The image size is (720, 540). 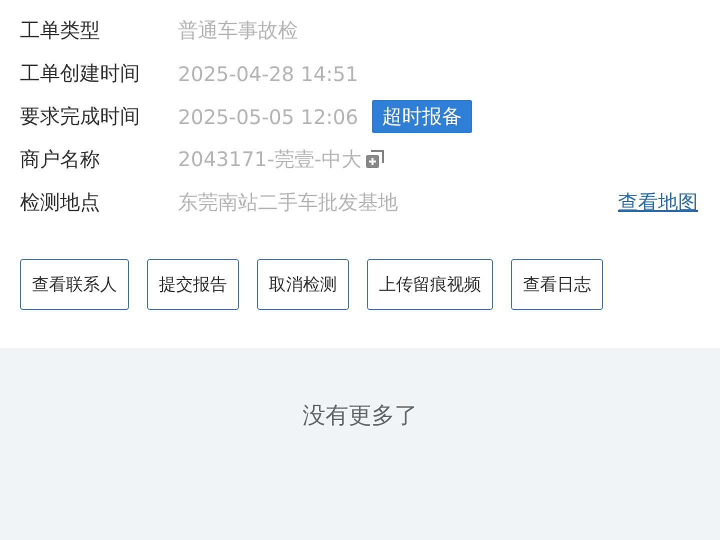 What do you see at coordinates (270, 159) in the screenshot?
I see `field-value: 2043171-莞壹-中大` at bounding box center [270, 159].